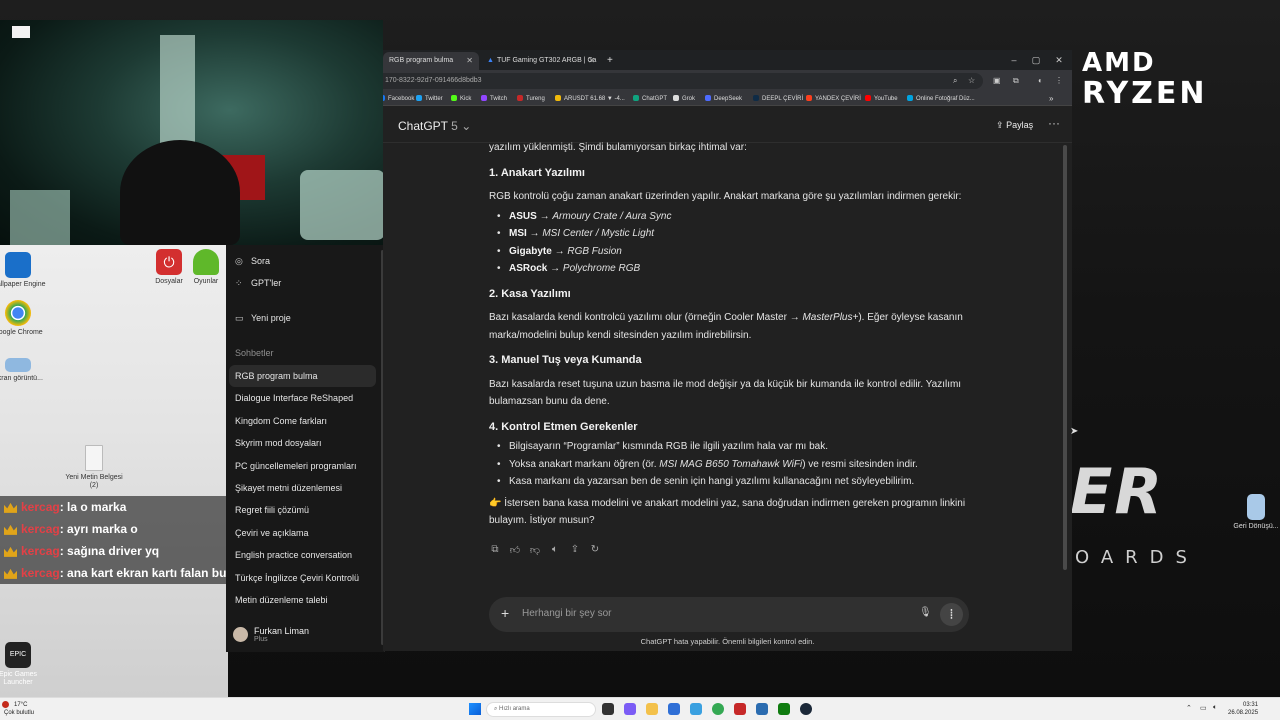  I want to click on desktop-icon-epic-games: EPIC Epic Games Launcher, so click(24, 664).